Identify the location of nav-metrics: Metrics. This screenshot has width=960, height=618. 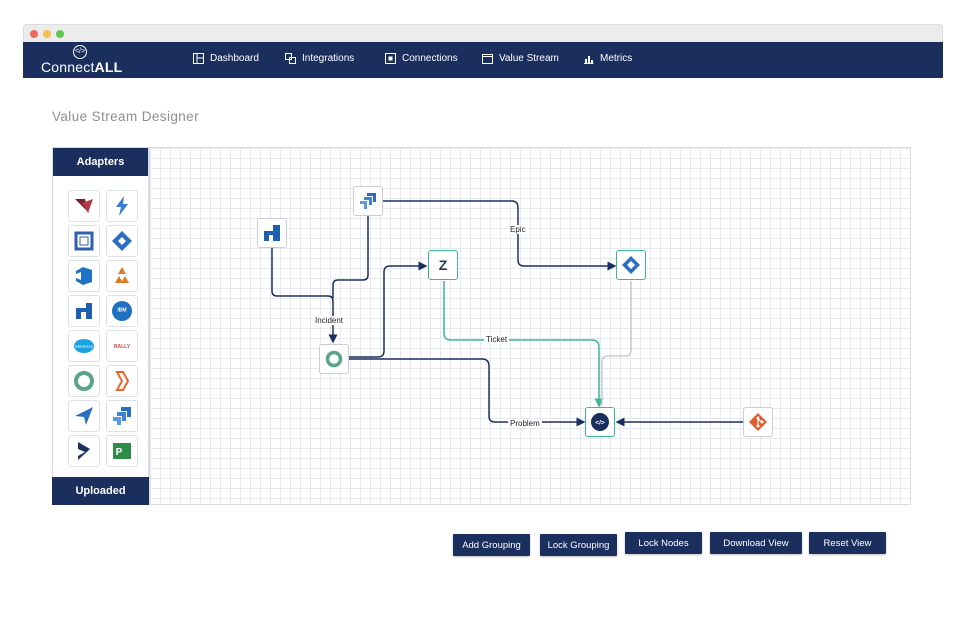
(607, 58).